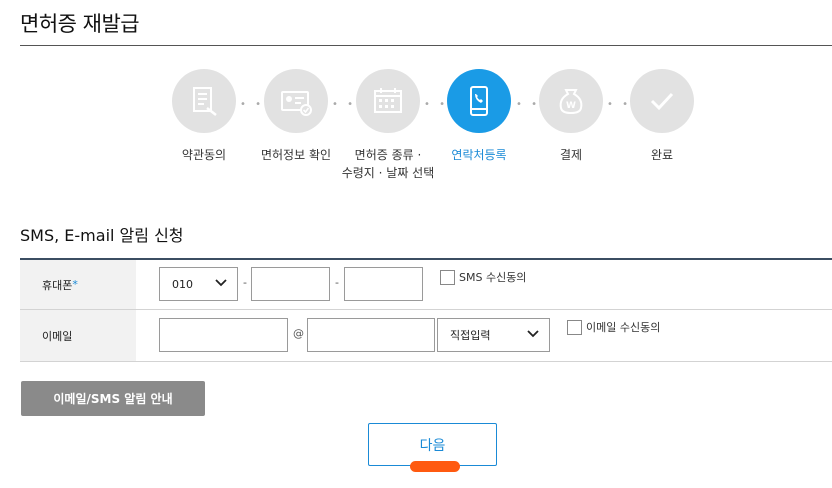 This screenshot has width=832, height=488. What do you see at coordinates (493, 335) in the screenshot?
I see `email-domain-select: 직접입력` at bounding box center [493, 335].